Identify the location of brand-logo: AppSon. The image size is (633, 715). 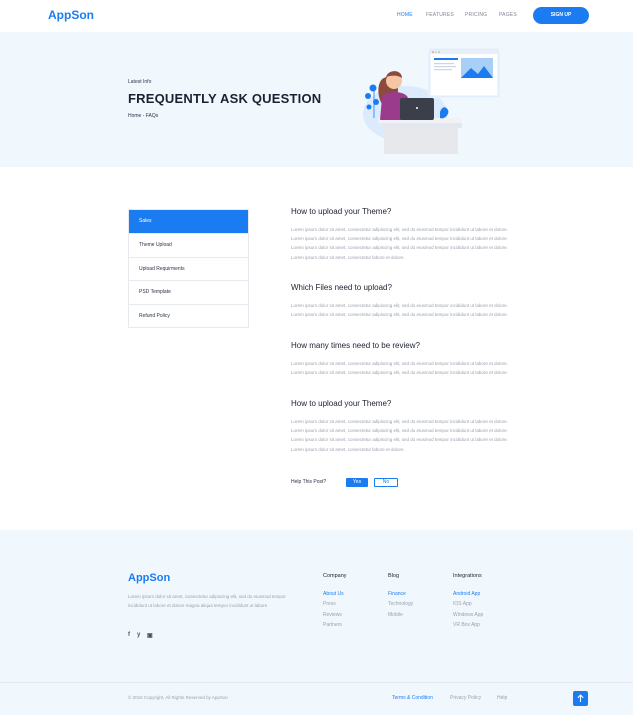
(71, 15).